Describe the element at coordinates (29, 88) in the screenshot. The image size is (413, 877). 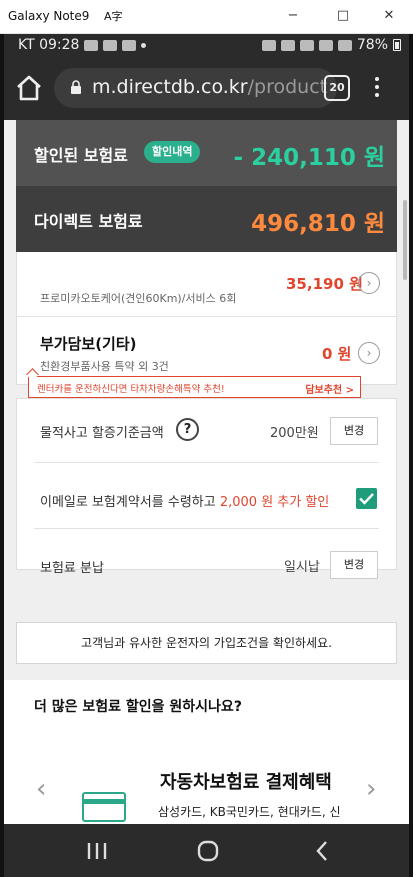
I see `home-icon` at that location.